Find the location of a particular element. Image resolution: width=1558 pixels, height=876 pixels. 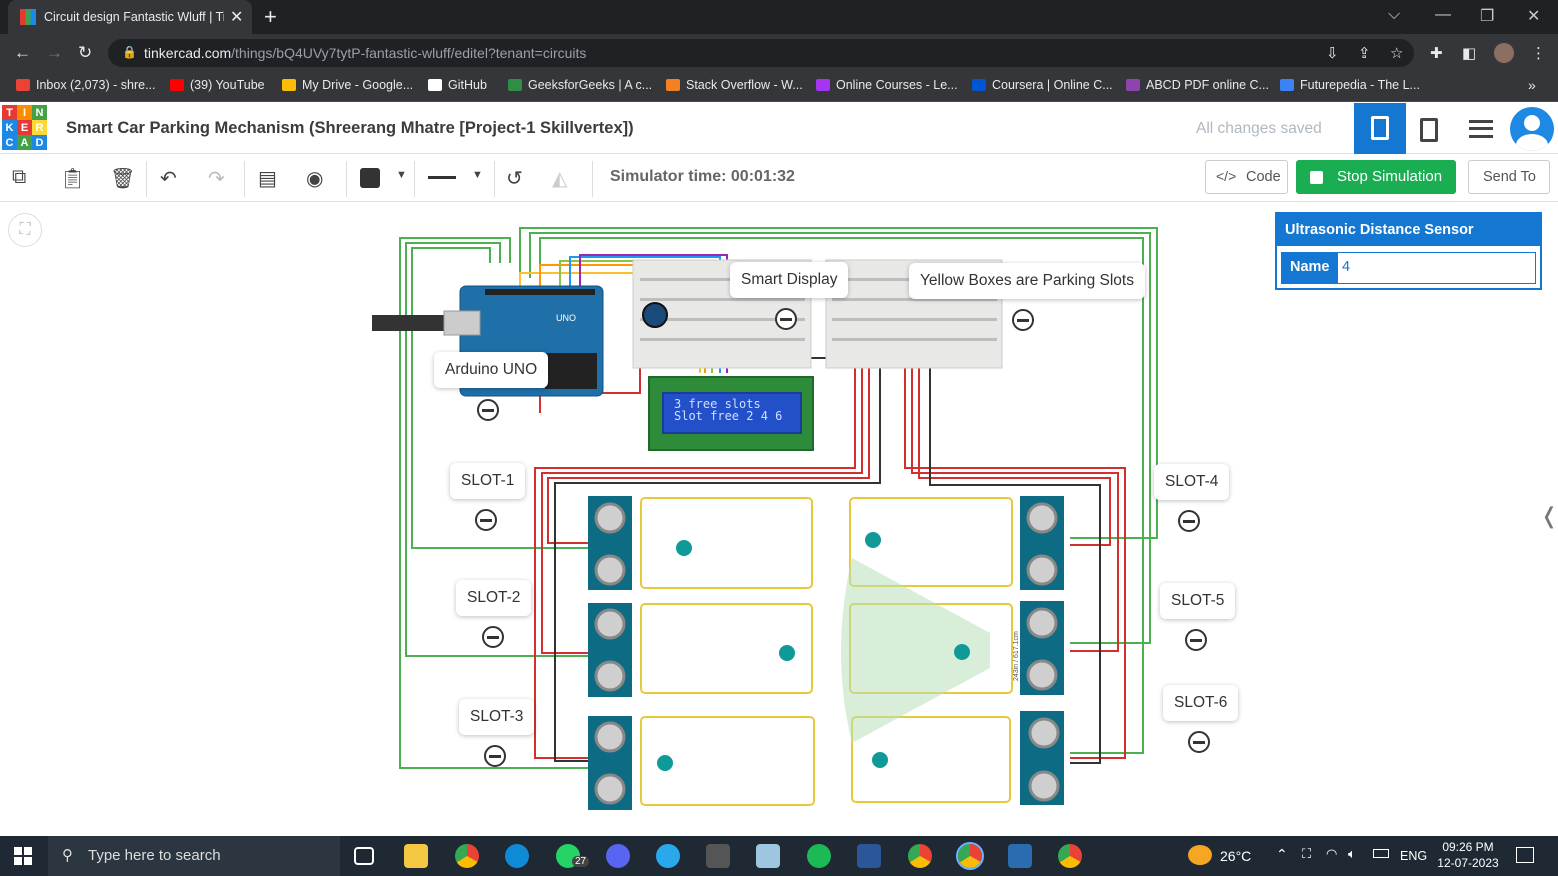

stop-simulation-button: Stop Simulation is located at coordinates (1376, 177).